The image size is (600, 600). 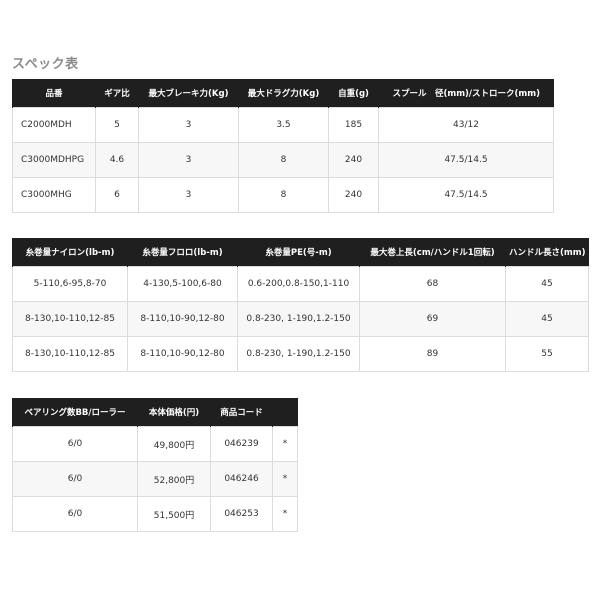 I want to click on header-cell, so click(x=285, y=412).